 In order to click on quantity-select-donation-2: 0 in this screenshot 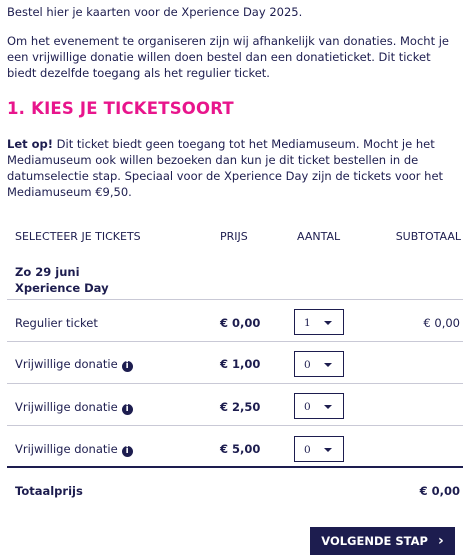, I will do `click(319, 406)`.